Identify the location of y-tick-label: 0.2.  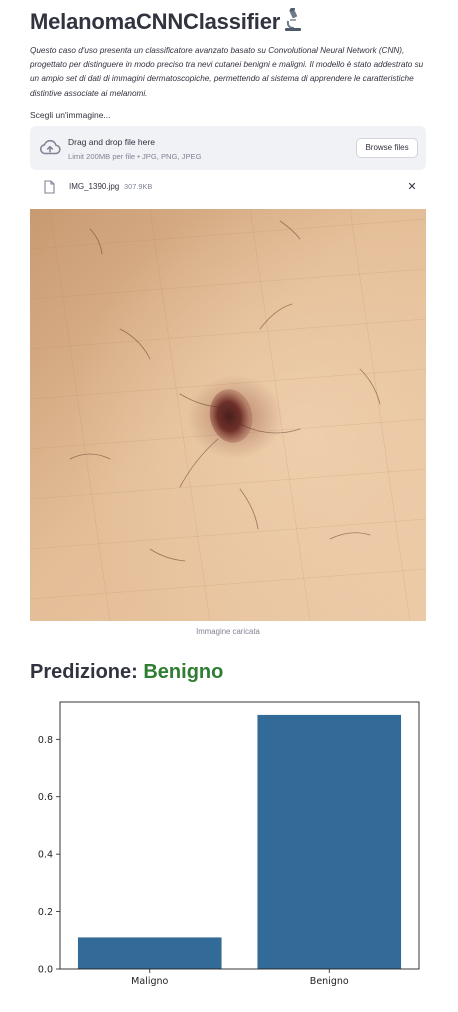
(45, 912).